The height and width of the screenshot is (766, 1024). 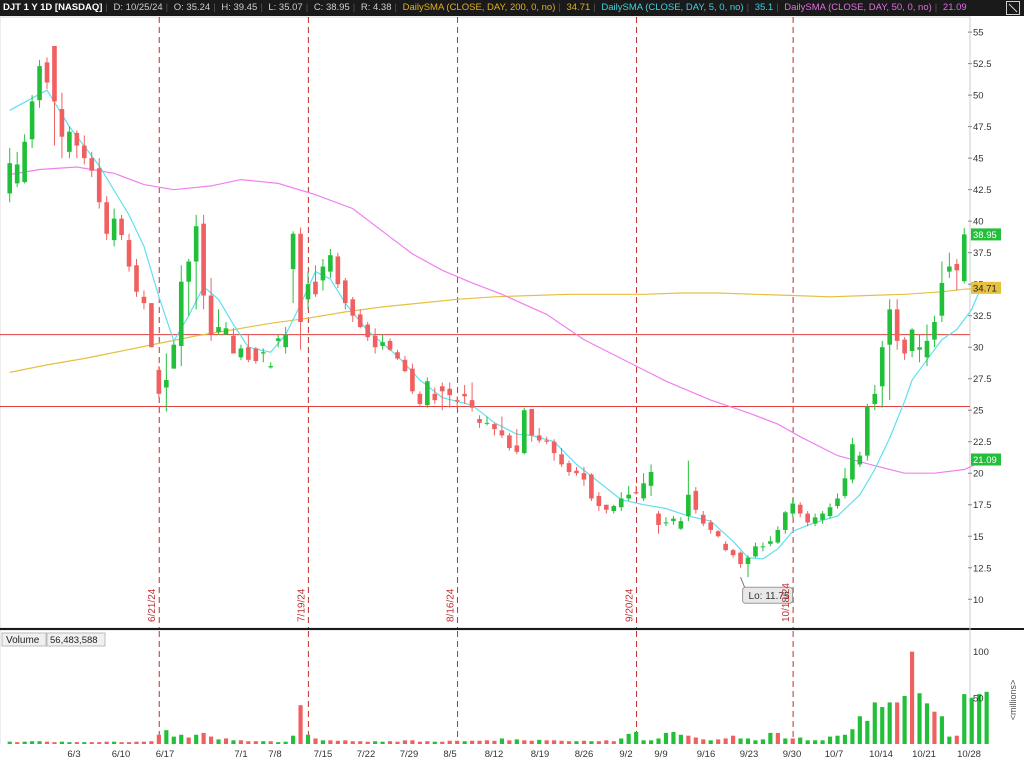 I want to click on x-tick-label: 8/12, so click(x=494, y=754).